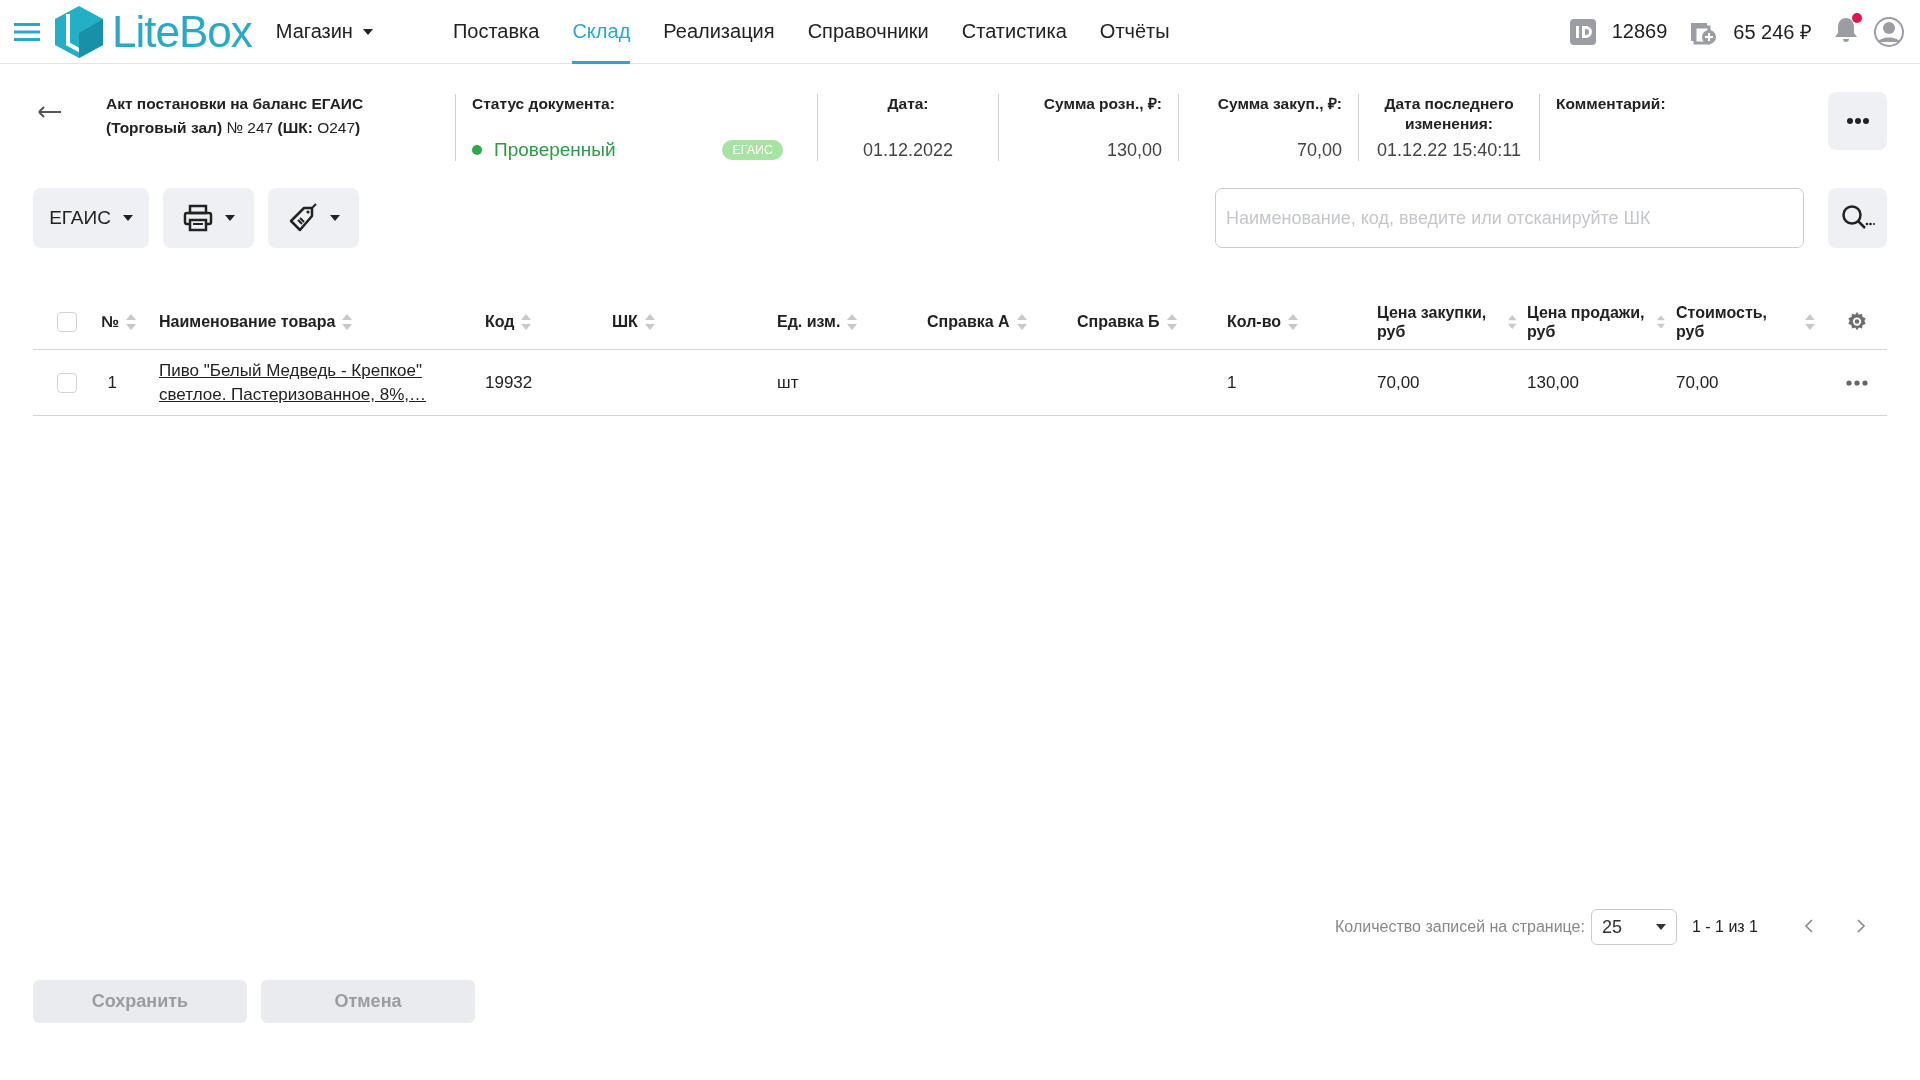 Image resolution: width=1920 pixels, height=1080 pixels. I want to click on egais-menu-button: ЕГАИС, so click(91, 218).